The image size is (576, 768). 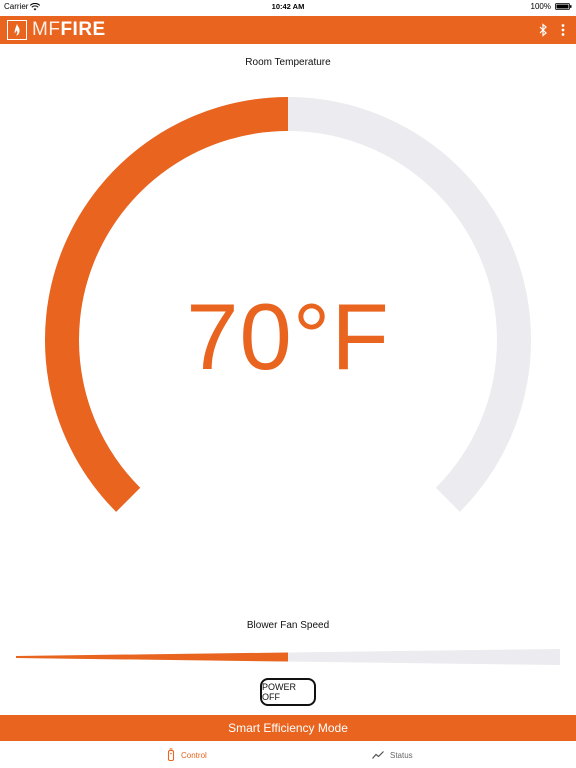 What do you see at coordinates (171, 755) in the screenshot?
I see `remote-icon` at bounding box center [171, 755].